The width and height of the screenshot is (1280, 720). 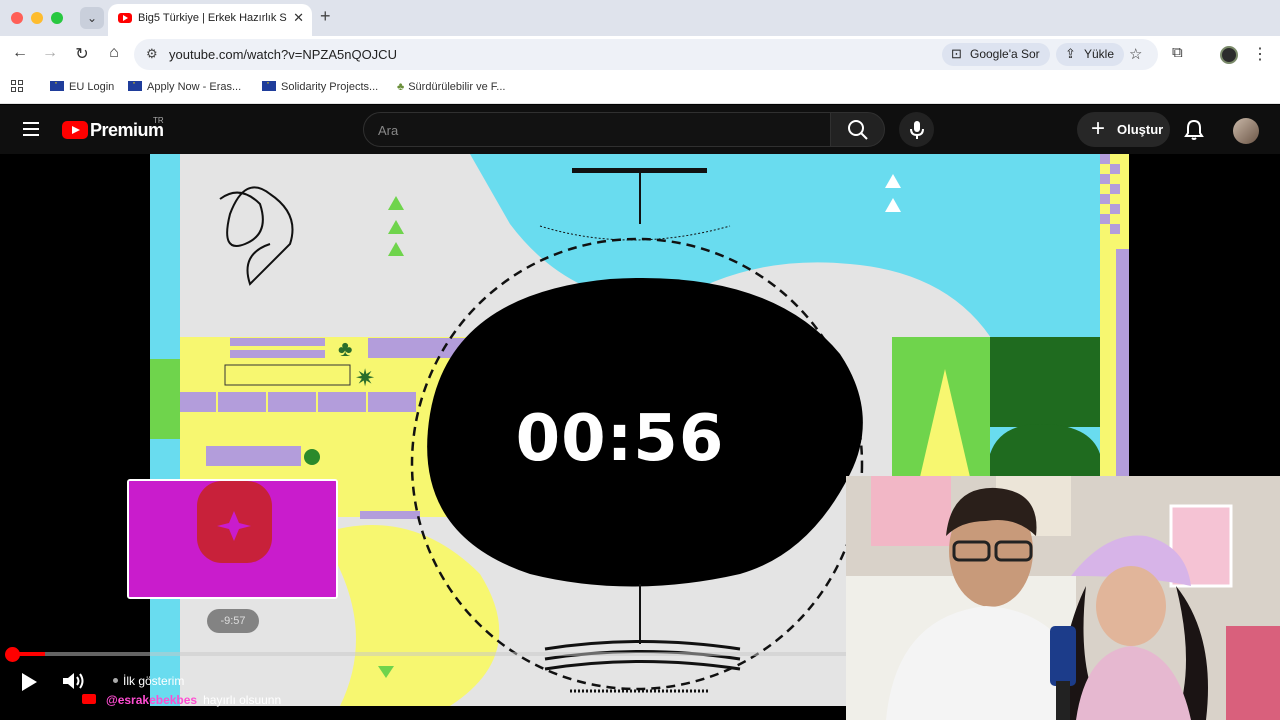 I want to click on search-button, so click(x=857, y=129).